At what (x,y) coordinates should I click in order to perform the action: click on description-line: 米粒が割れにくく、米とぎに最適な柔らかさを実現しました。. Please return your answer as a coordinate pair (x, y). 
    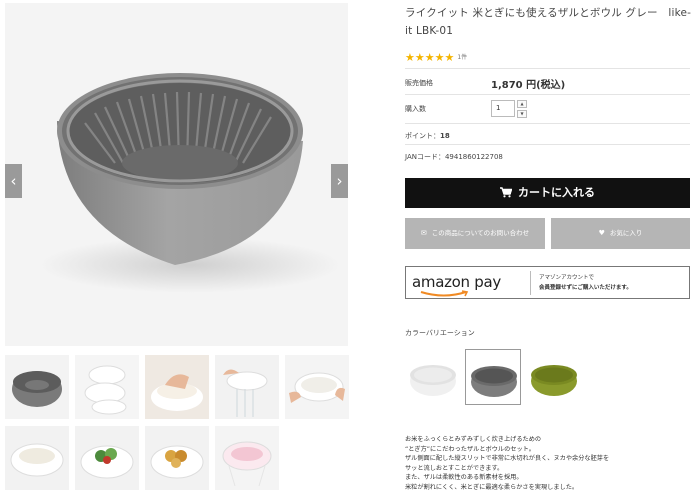
    Looking at the image, I should click on (492, 487).